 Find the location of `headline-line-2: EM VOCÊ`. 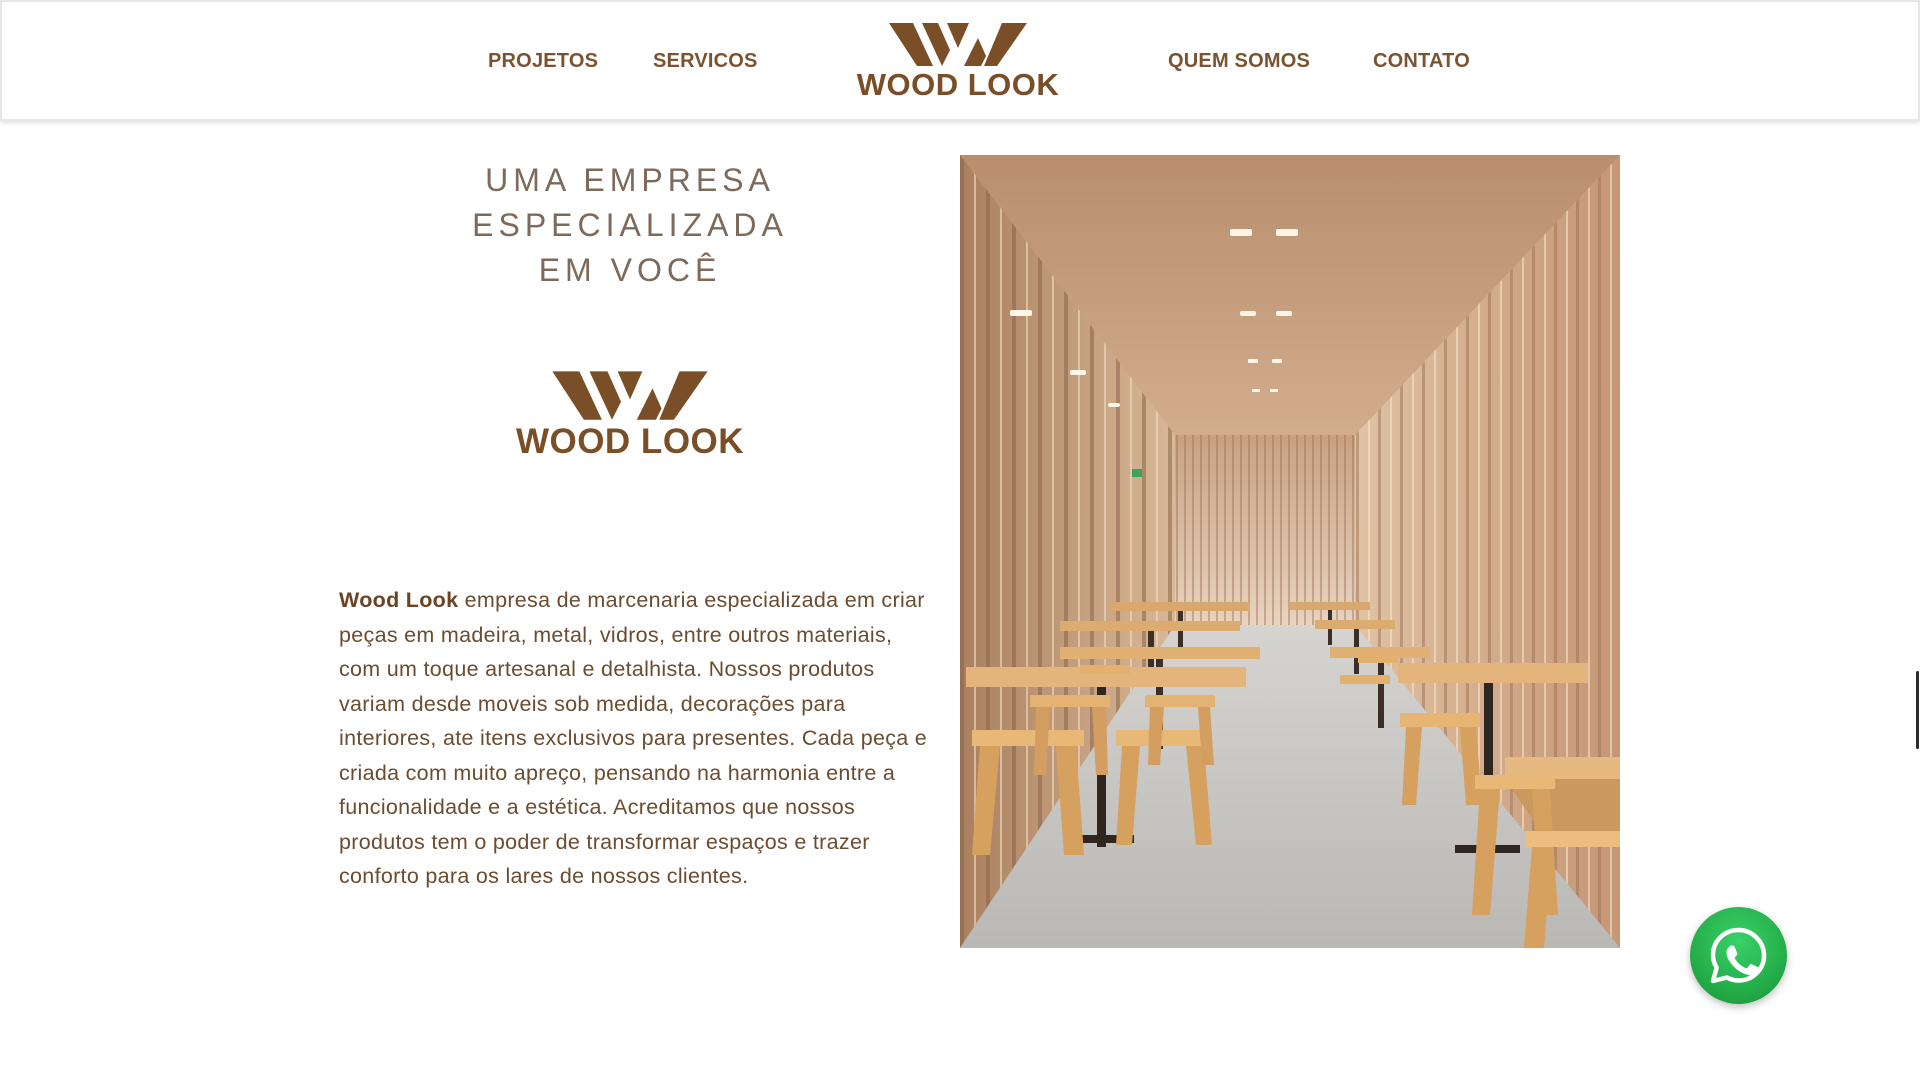

headline-line-2: EM VOCÊ is located at coordinates (630, 270).